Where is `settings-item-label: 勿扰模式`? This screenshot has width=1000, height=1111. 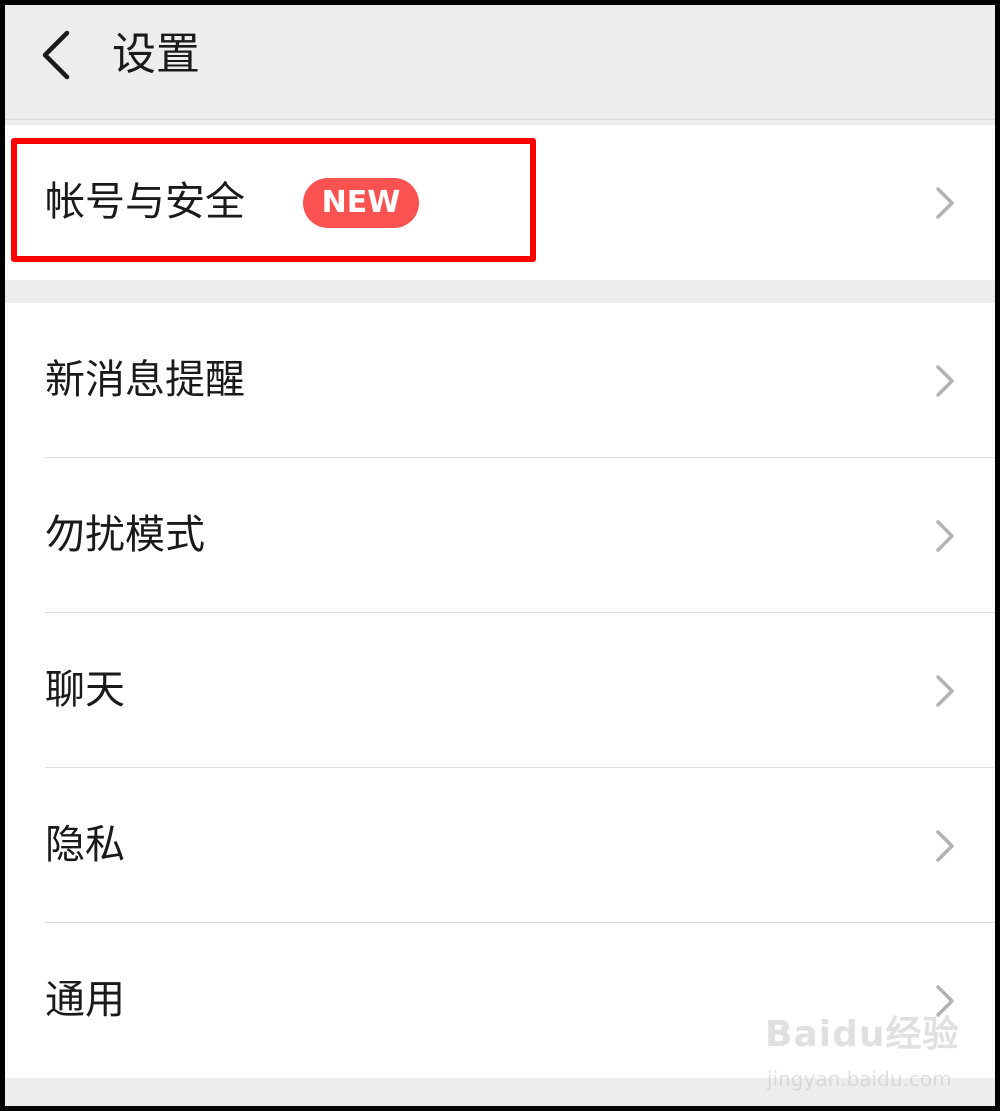
settings-item-label: 勿扰模式 is located at coordinates (125, 535).